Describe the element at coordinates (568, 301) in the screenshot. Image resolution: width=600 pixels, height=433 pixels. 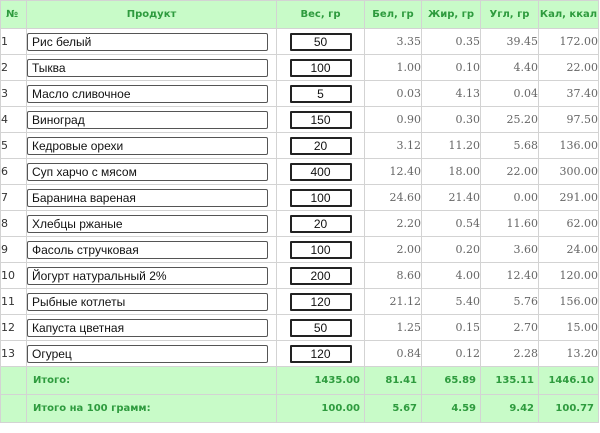
I see `kcal-value: 156.00` at that location.